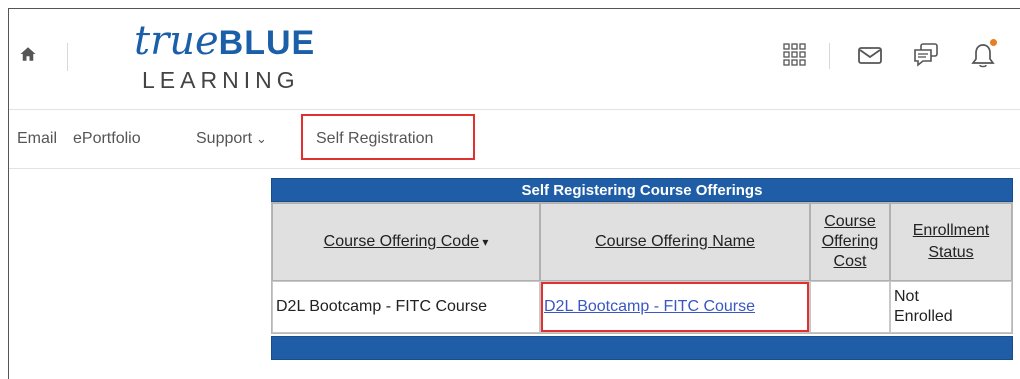 Image resolution: width=1020 pixels, height=379 pixels. I want to click on waffle-grid-button, so click(795, 55).